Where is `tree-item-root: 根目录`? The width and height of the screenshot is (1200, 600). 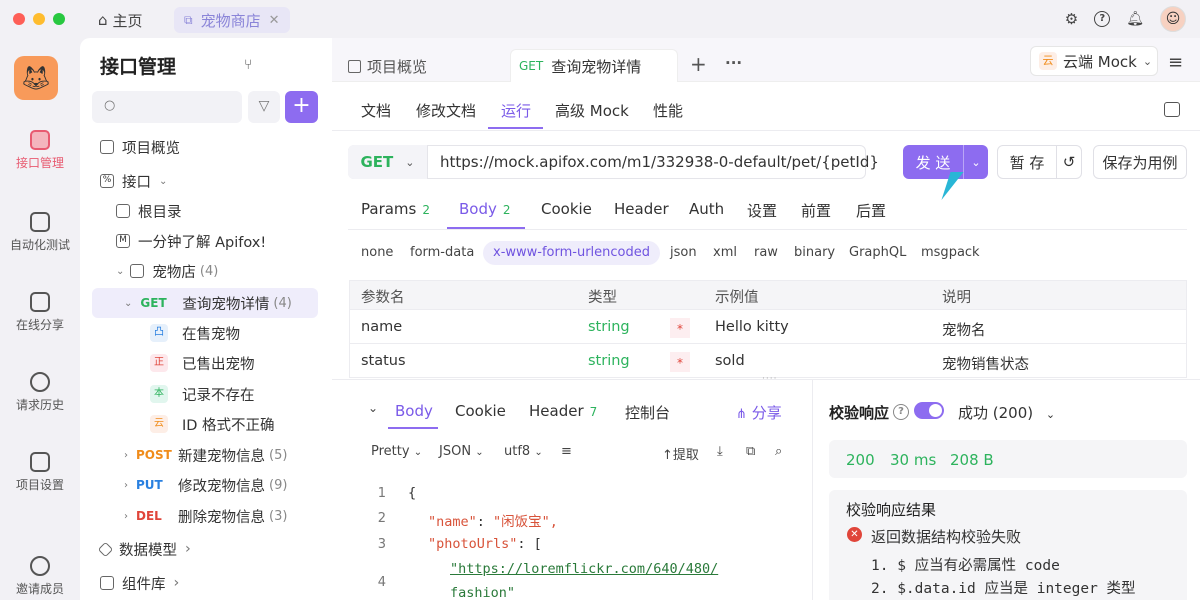 tree-item-root: 根目录 is located at coordinates (229, 211).